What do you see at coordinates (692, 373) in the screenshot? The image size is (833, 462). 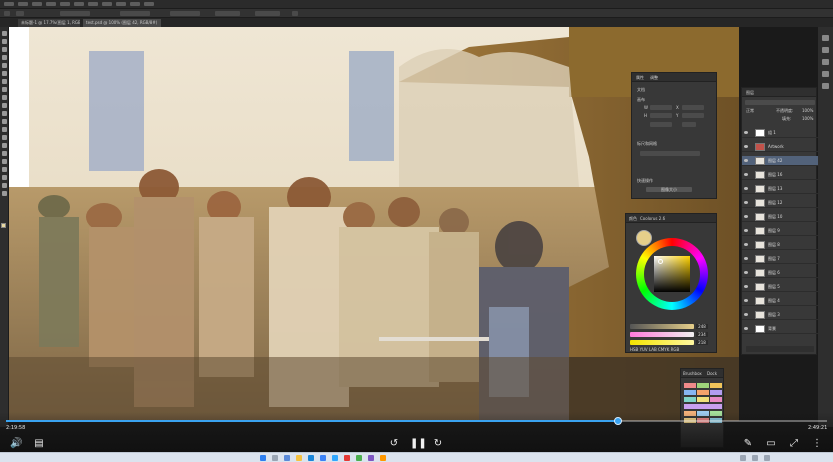 I see `brushbox-title: Brushbox` at bounding box center [692, 373].